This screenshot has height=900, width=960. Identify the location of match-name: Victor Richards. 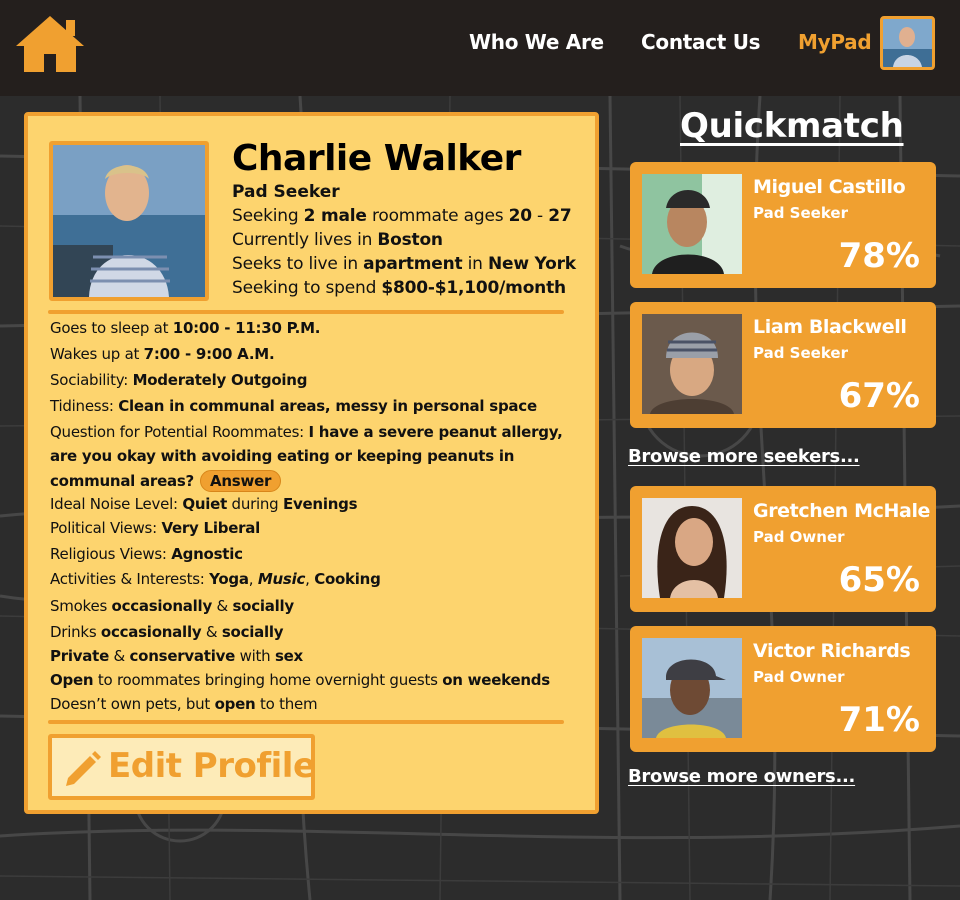
(832, 651).